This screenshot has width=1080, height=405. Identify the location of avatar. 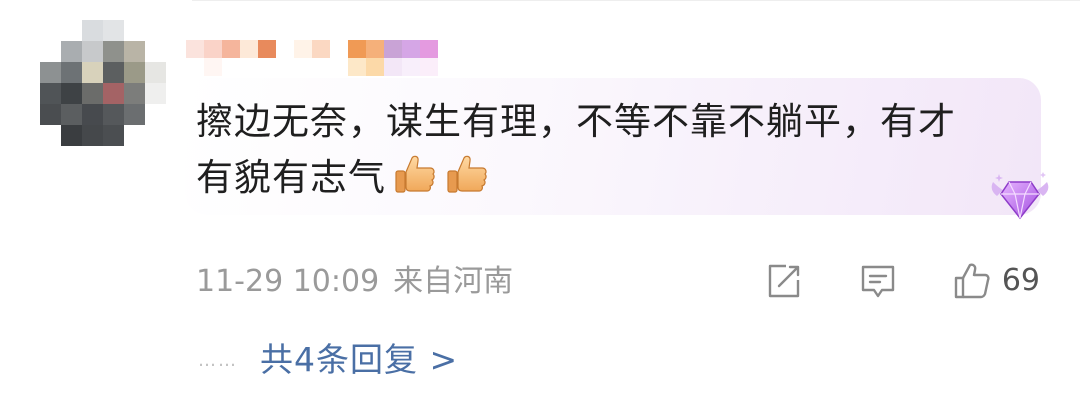
(103, 83).